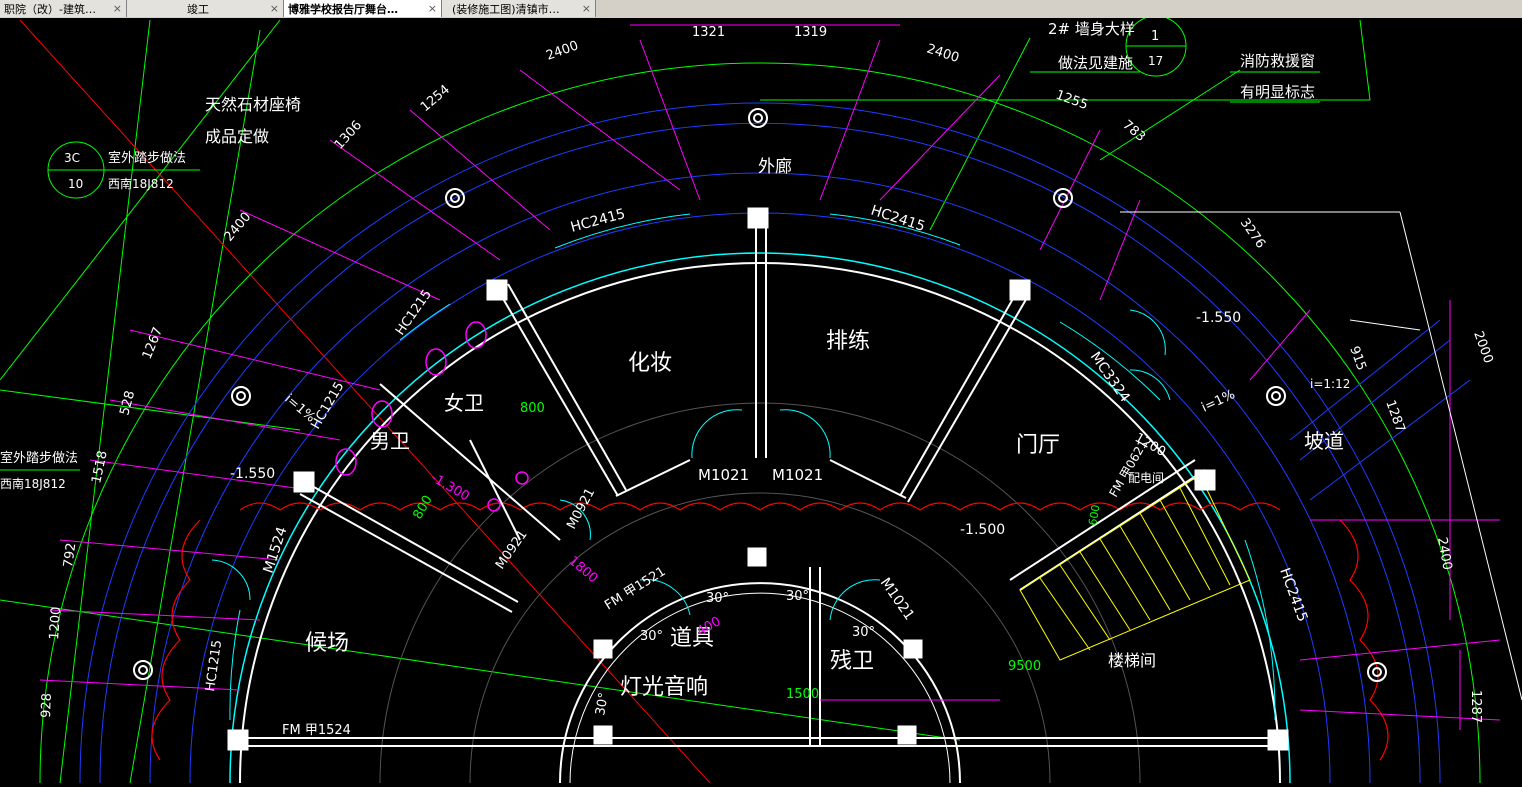  Describe the element at coordinates (75, 184) in the screenshot. I see `callout-detail-bottom: 10` at that location.